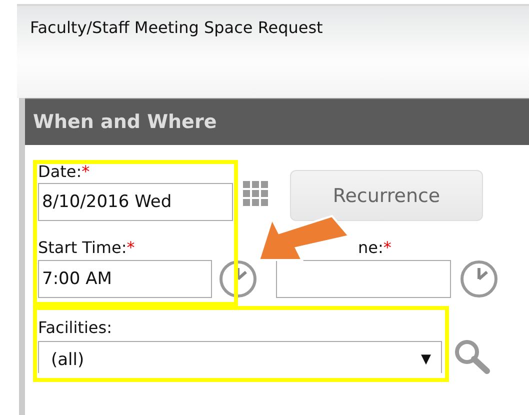  What do you see at coordinates (125, 279) in the screenshot?
I see `start-time-field: 7:00 AM` at bounding box center [125, 279].